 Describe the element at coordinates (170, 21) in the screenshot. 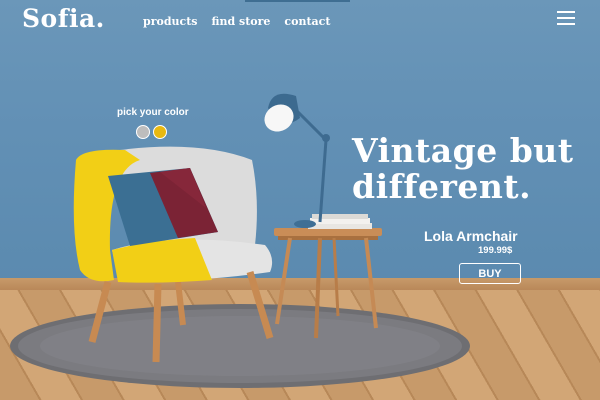

I see `nav-link-products: products` at that location.